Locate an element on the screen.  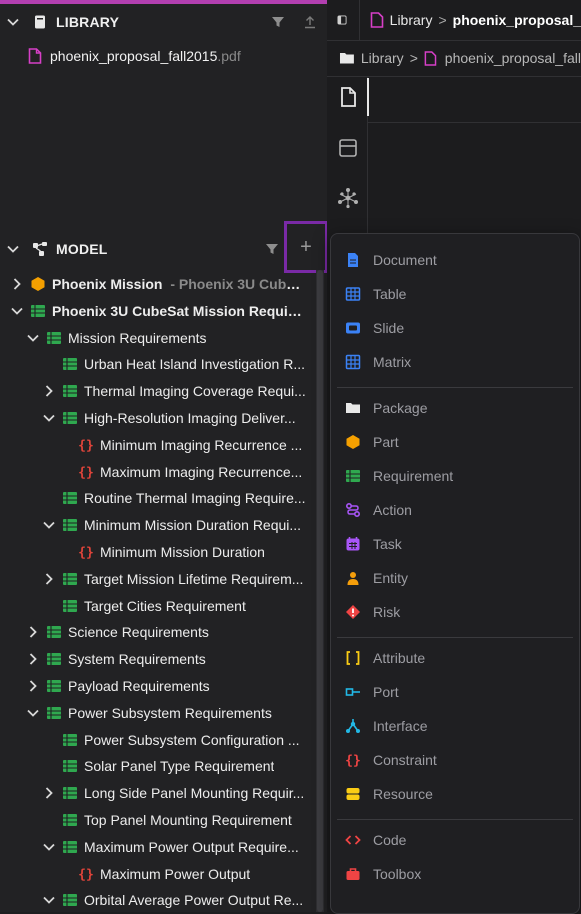
menu-item-action: Action is located at coordinates (378, 510).